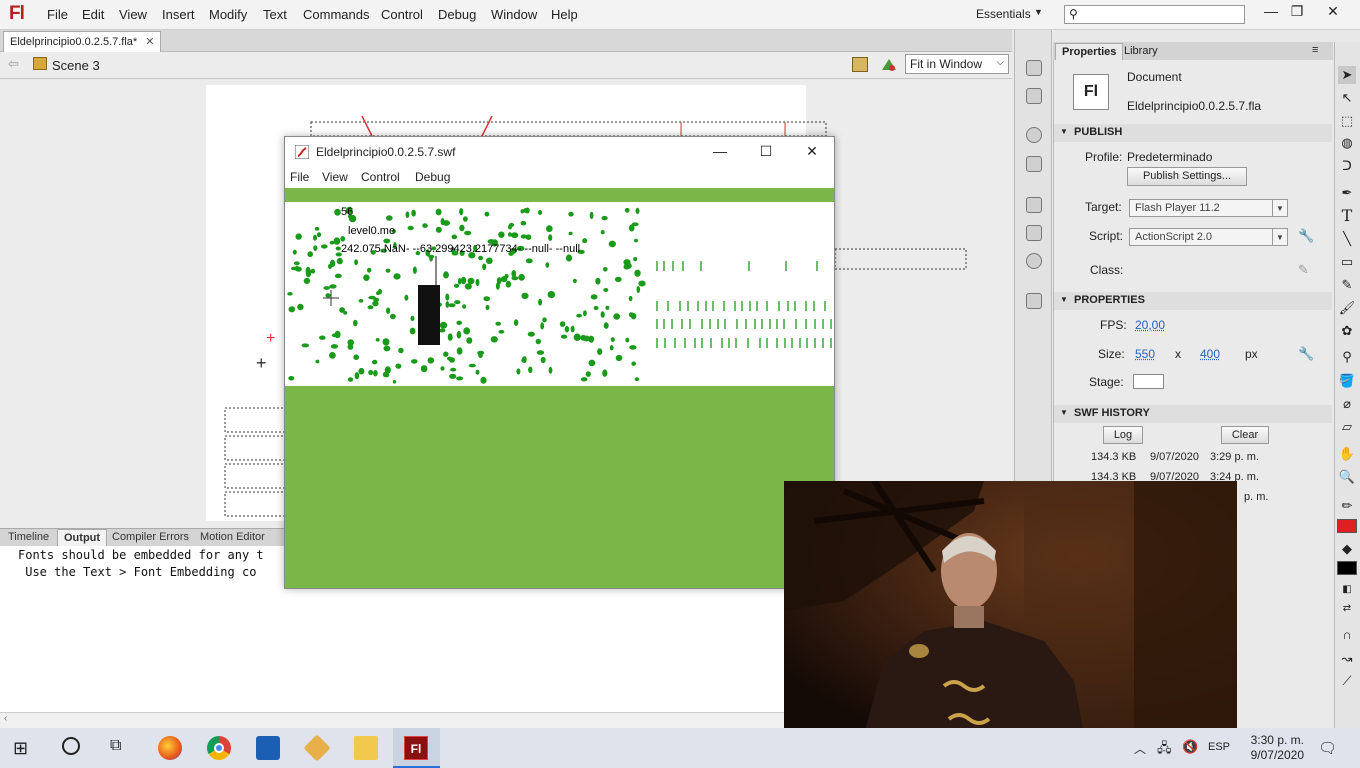 Image resolution: width=1360 pixels, height=768 pixels. Describe the element at coordinates (133, 14) in the screenshot. I see `menu-view: View` at that location.